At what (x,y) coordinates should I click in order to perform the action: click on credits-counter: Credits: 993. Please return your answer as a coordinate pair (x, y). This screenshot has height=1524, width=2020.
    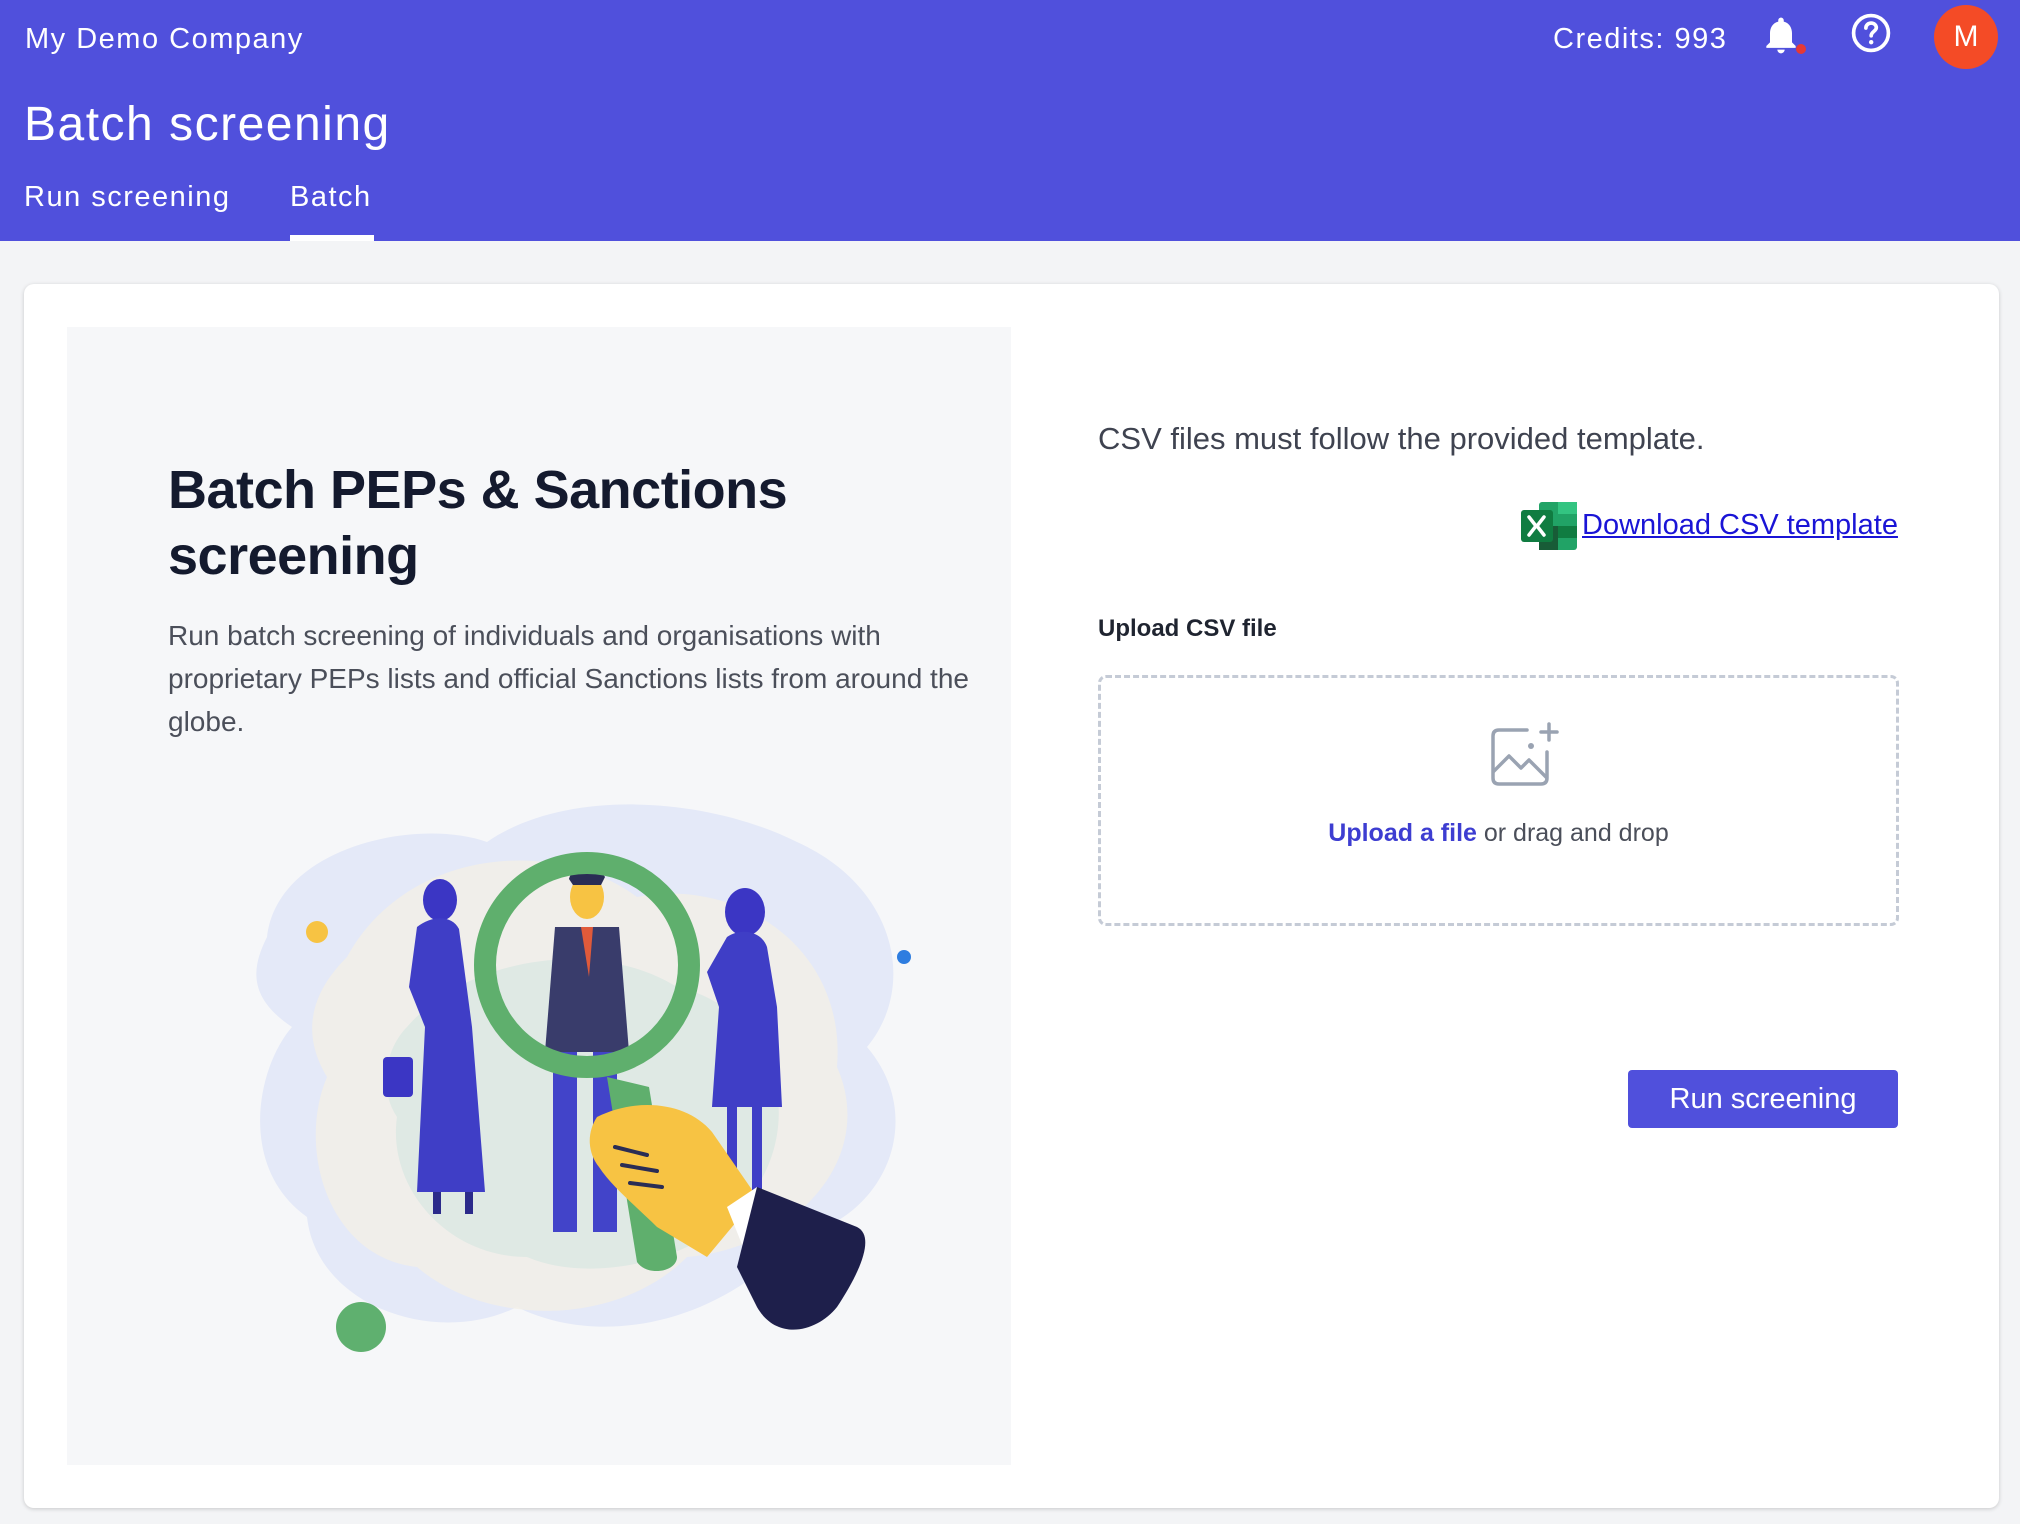
    Looking at the image, I should click on (1640, 39).